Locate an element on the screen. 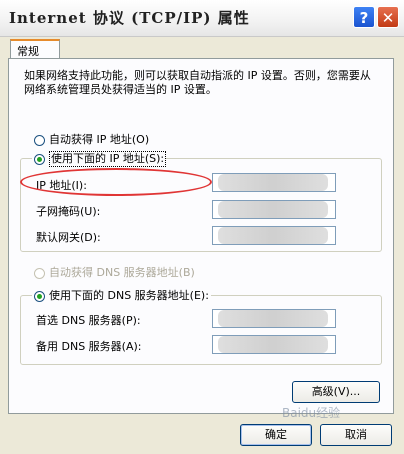 The width and height of the screenshot is (404, 454). auto-dns-label: 自动获得 DNS 服务器地址(B) is located at coordinates (122, 272).